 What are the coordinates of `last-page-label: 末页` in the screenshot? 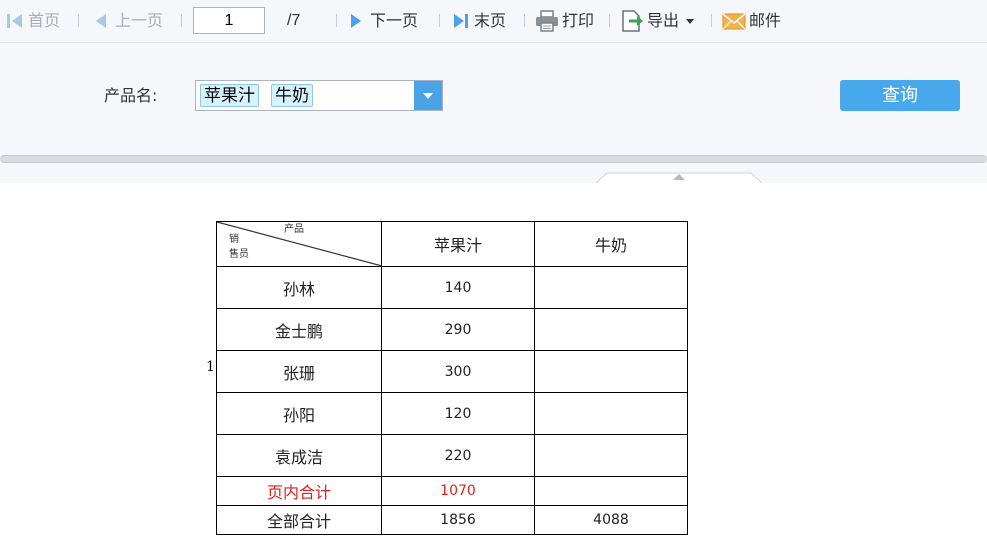 It's located at (490, 20).